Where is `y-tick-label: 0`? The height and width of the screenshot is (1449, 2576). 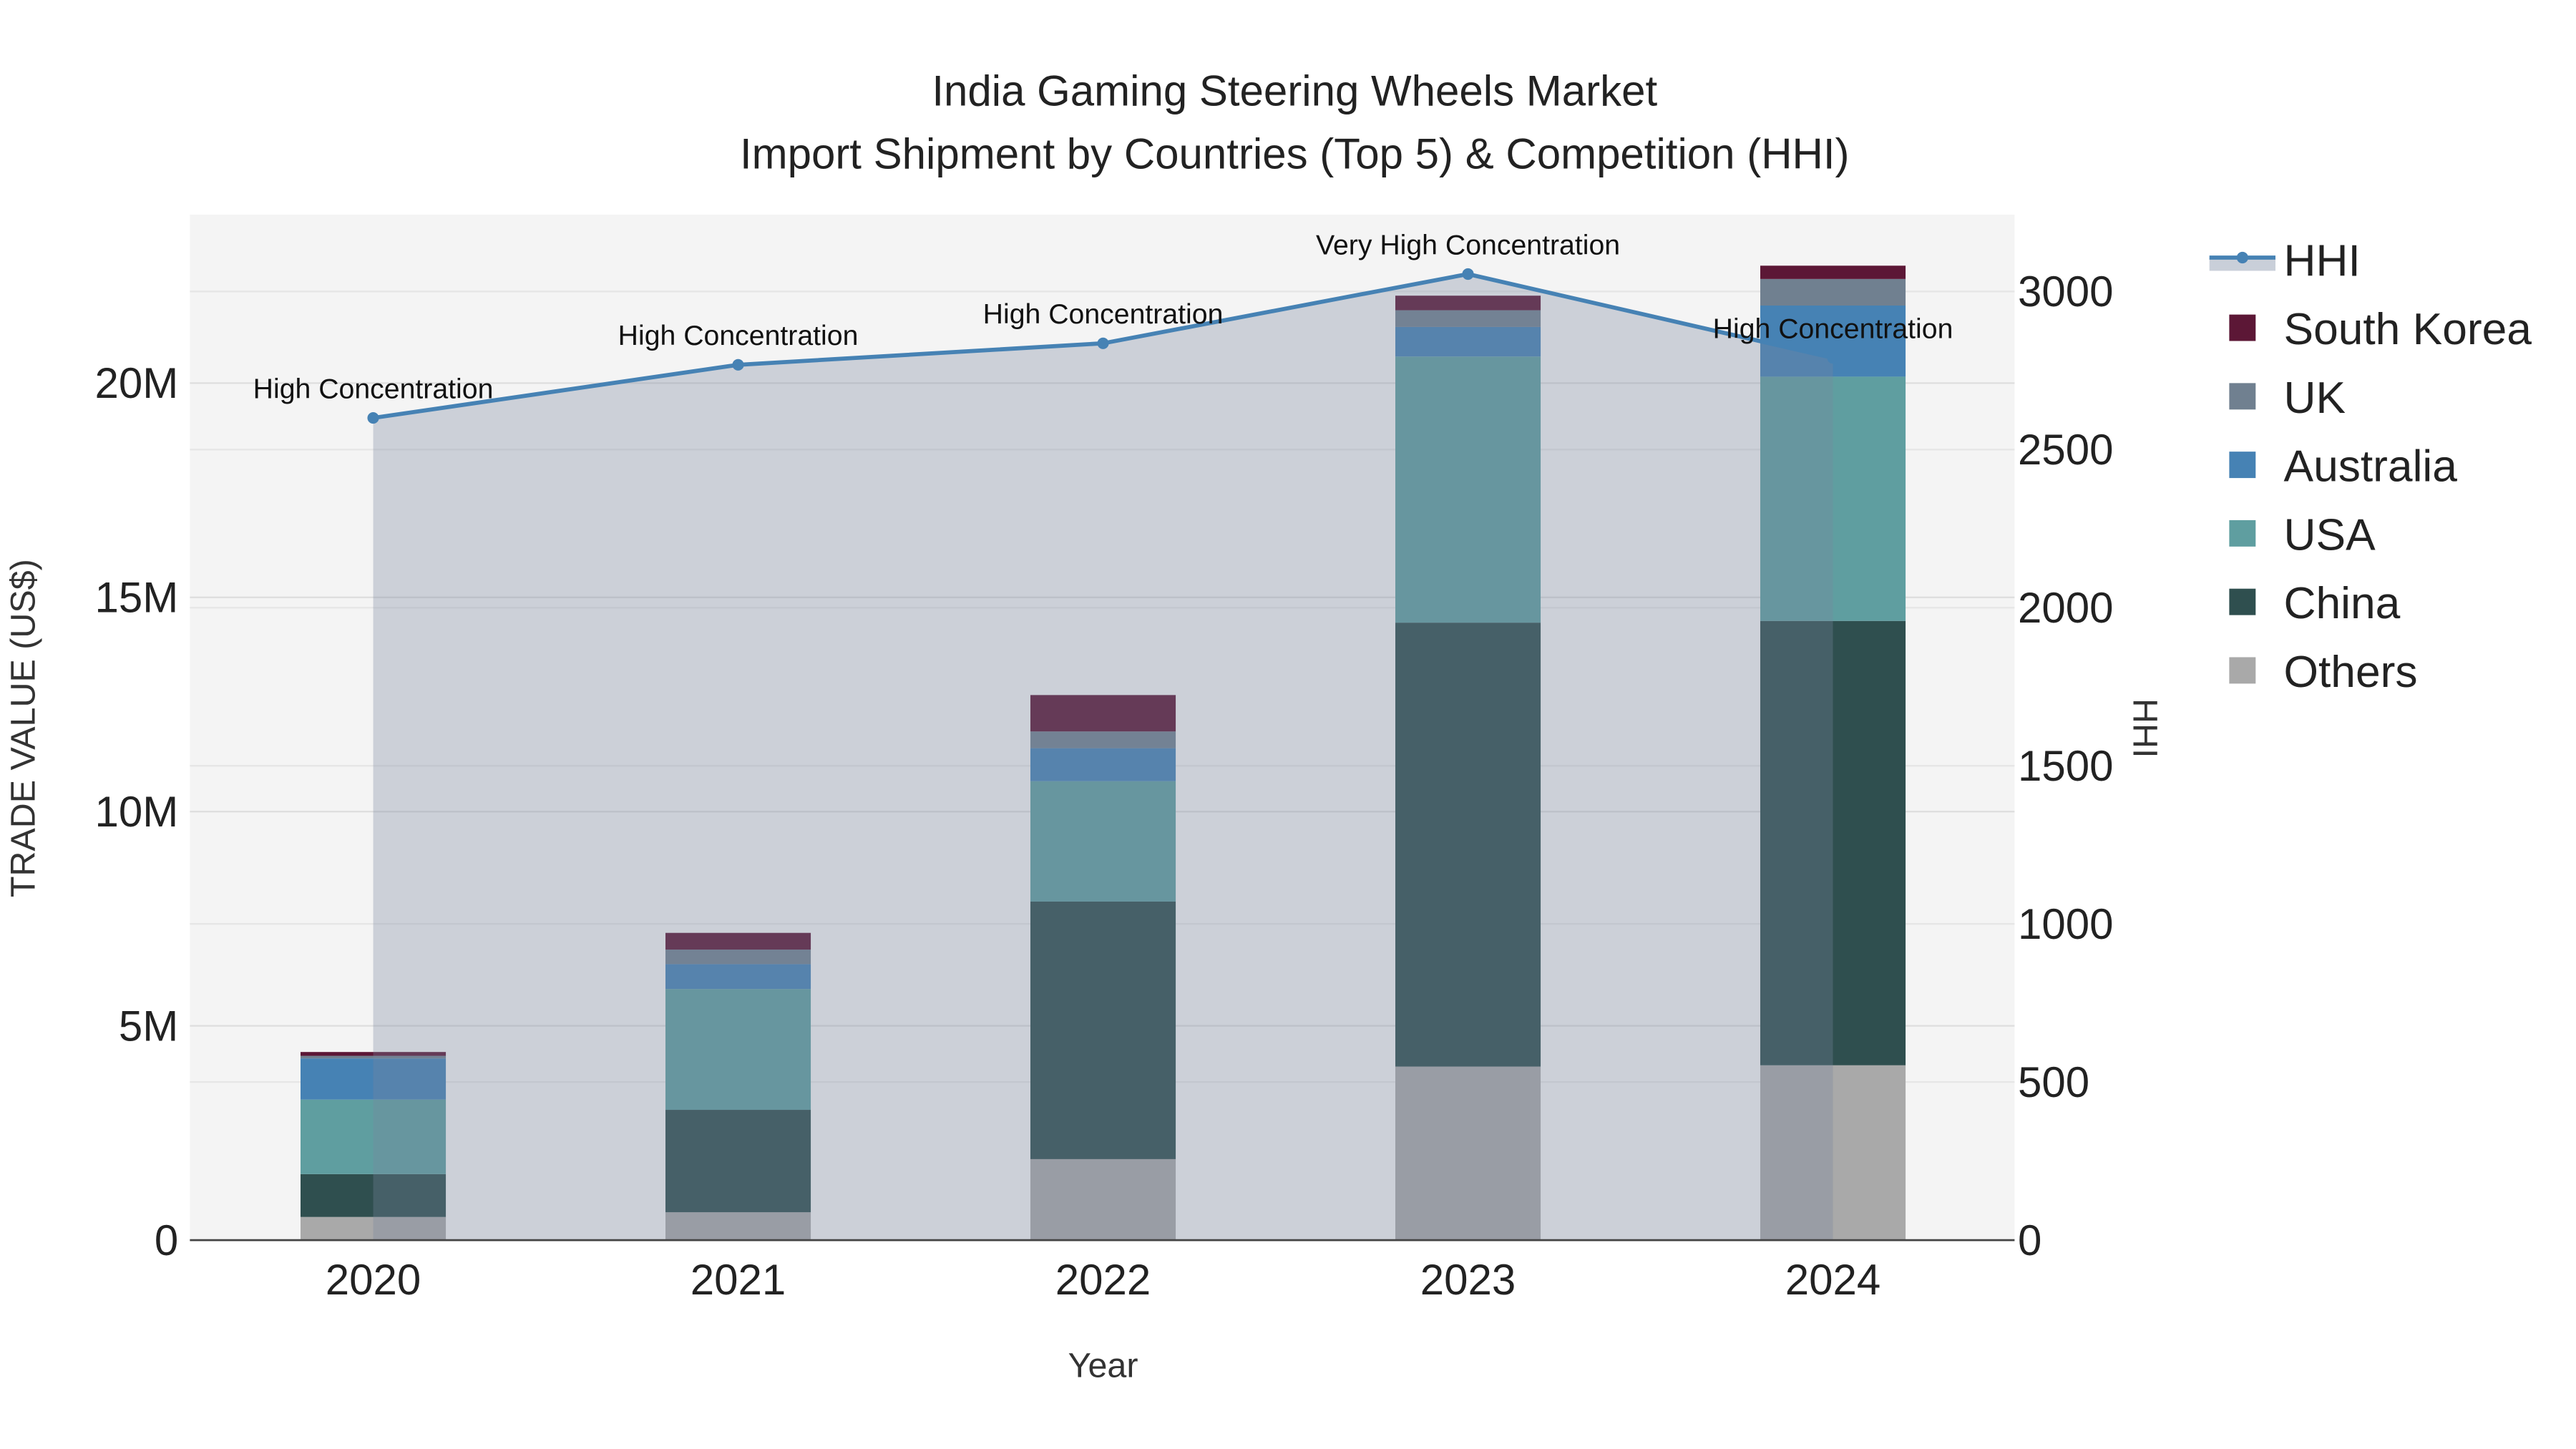
y-tick-label: 0 is located at coordinates (166, 1240).